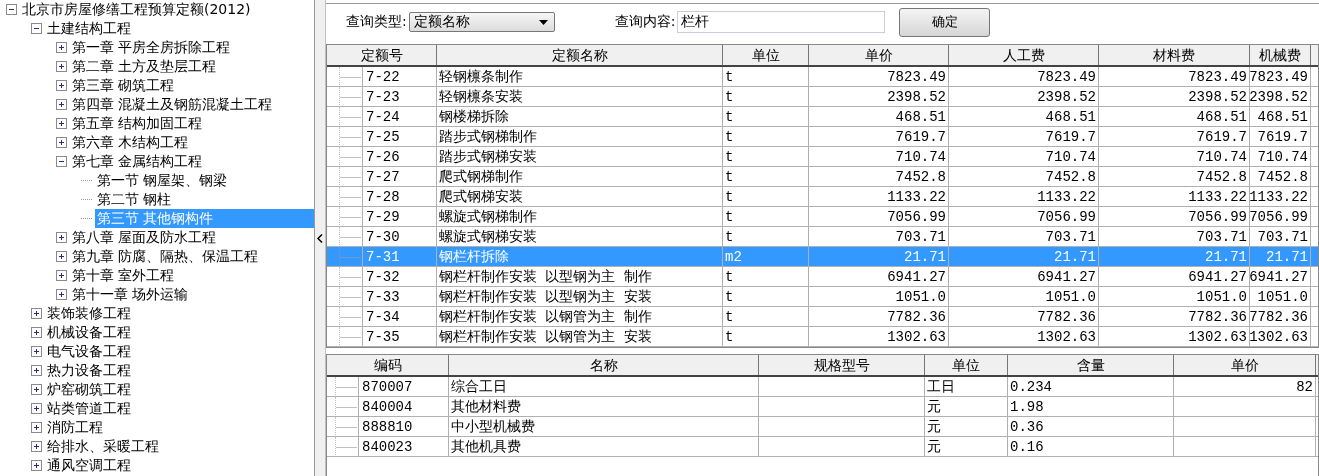 Image resolution: width=1319 pixels, height=476 pixels. I want to click on tree-item: 炉窑砌筑工程, so click(89, 389).